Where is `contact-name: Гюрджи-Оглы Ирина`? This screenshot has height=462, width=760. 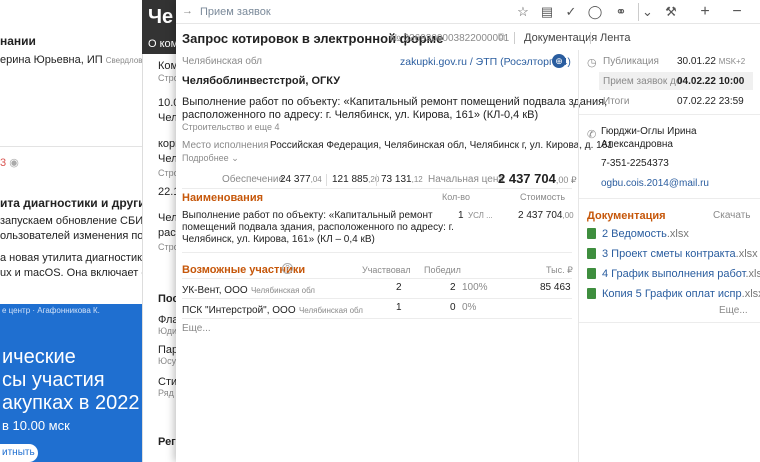 contact-name: Гюрджи-Оглы Ирина is located at coordinates (649, 131).